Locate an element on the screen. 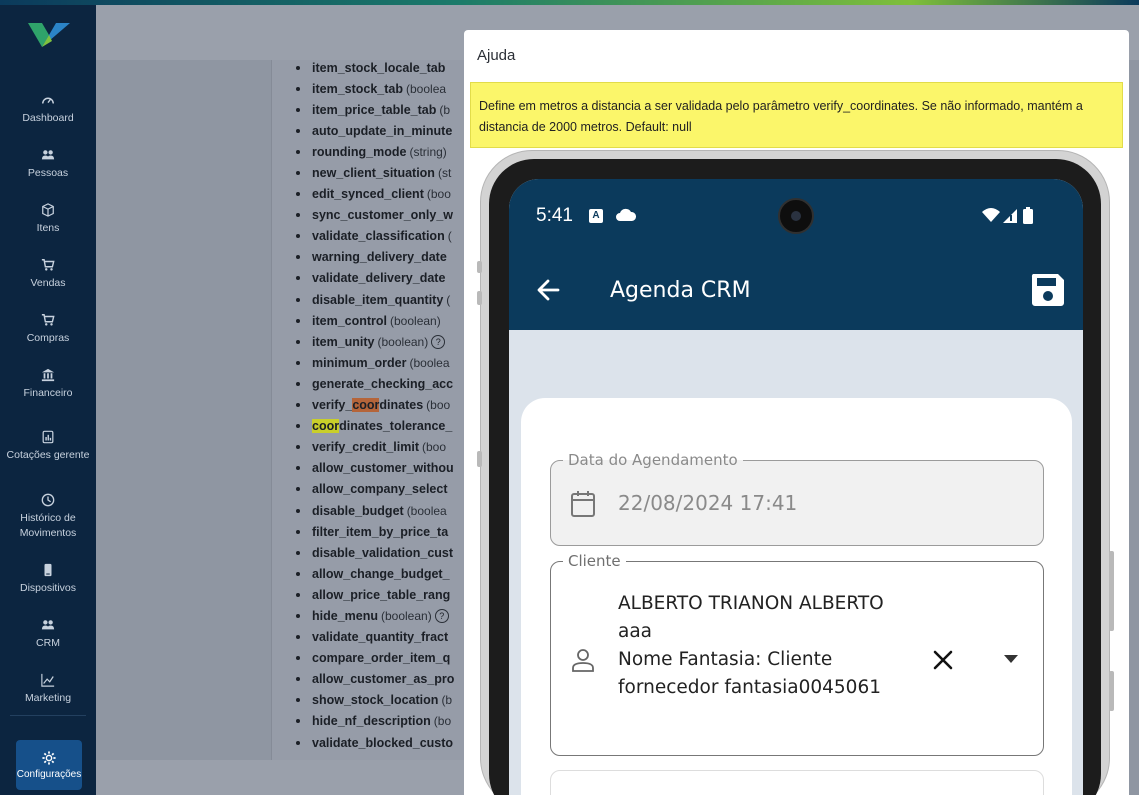  parameter-name: hide_nf_description is located at coordinates (371, 721).